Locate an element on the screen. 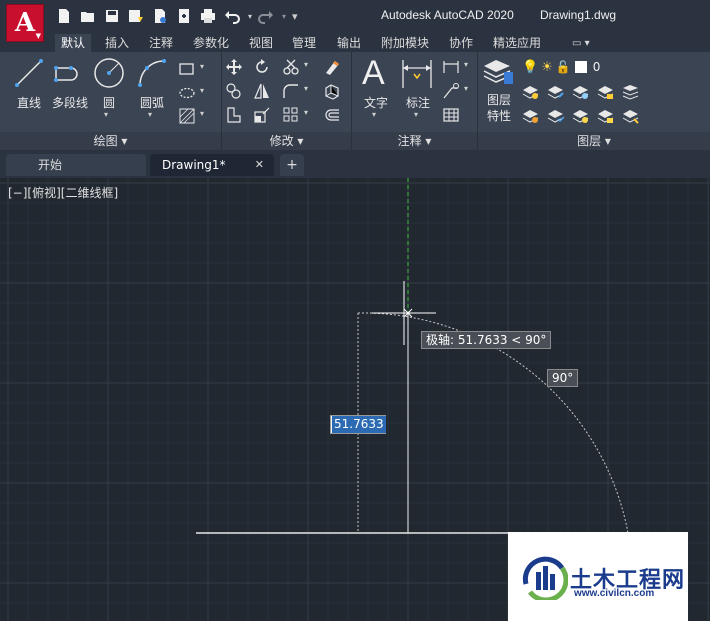  line-icon is located at coordinates (29, 73).